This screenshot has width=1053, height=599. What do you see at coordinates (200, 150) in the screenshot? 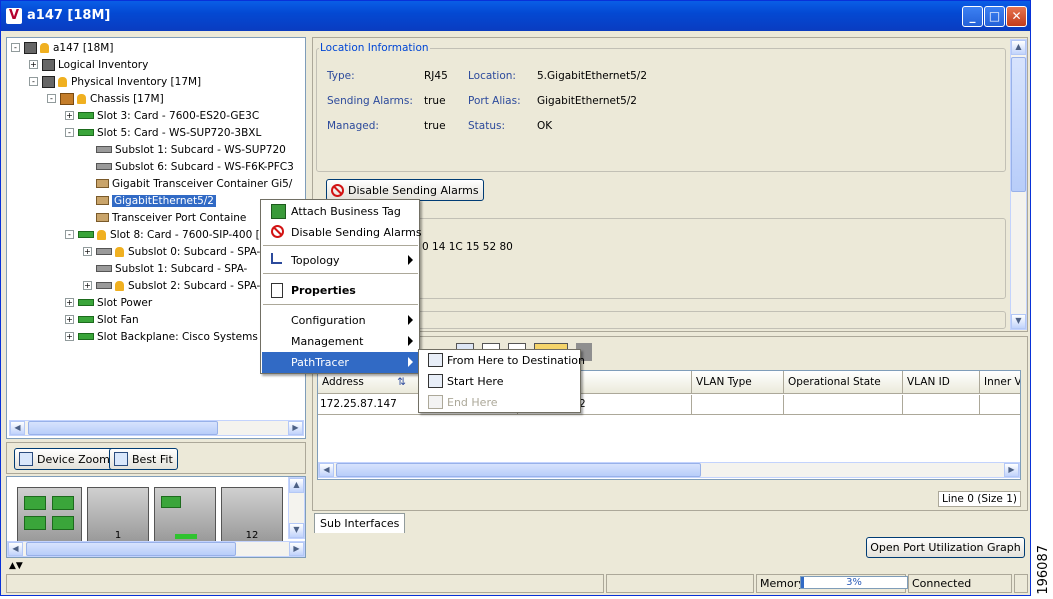
I see `tree-node-label: Subslot 1: Subcard - WS-SUP720` at bounding box center [200, 150].